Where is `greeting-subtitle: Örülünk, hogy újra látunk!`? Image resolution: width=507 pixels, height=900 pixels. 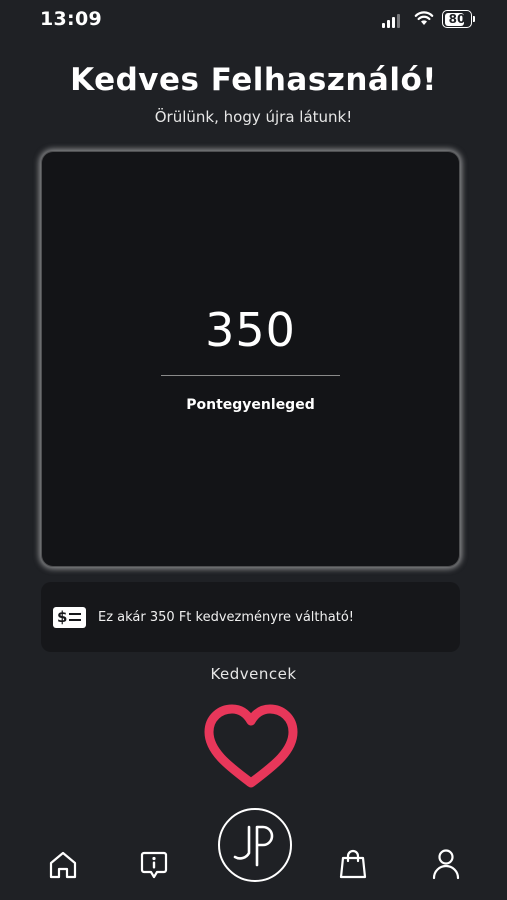
greeting-subtitle: Örülünk, hogy újra látunk! is located at coordinates (253, 117).